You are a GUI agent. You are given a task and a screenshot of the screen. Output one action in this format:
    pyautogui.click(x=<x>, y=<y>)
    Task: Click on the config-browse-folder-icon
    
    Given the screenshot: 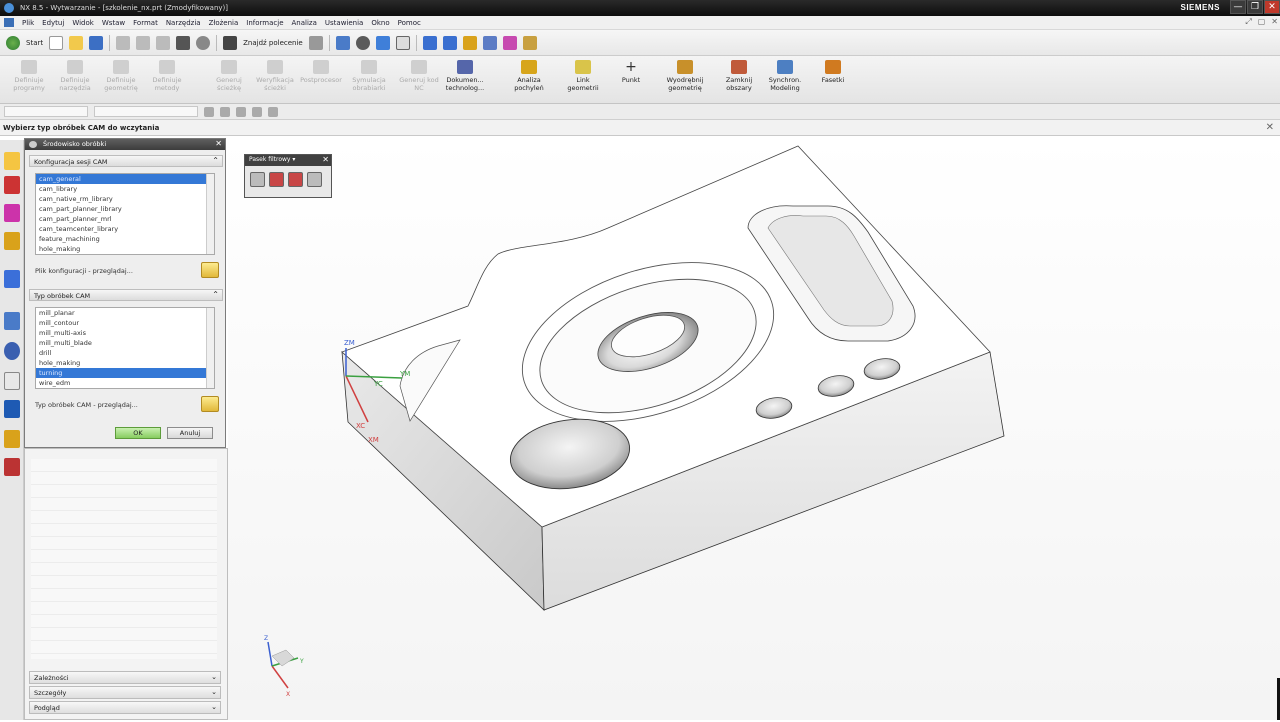 What is the action you would take?
    pyautogui.click(x=210, y=270)
    